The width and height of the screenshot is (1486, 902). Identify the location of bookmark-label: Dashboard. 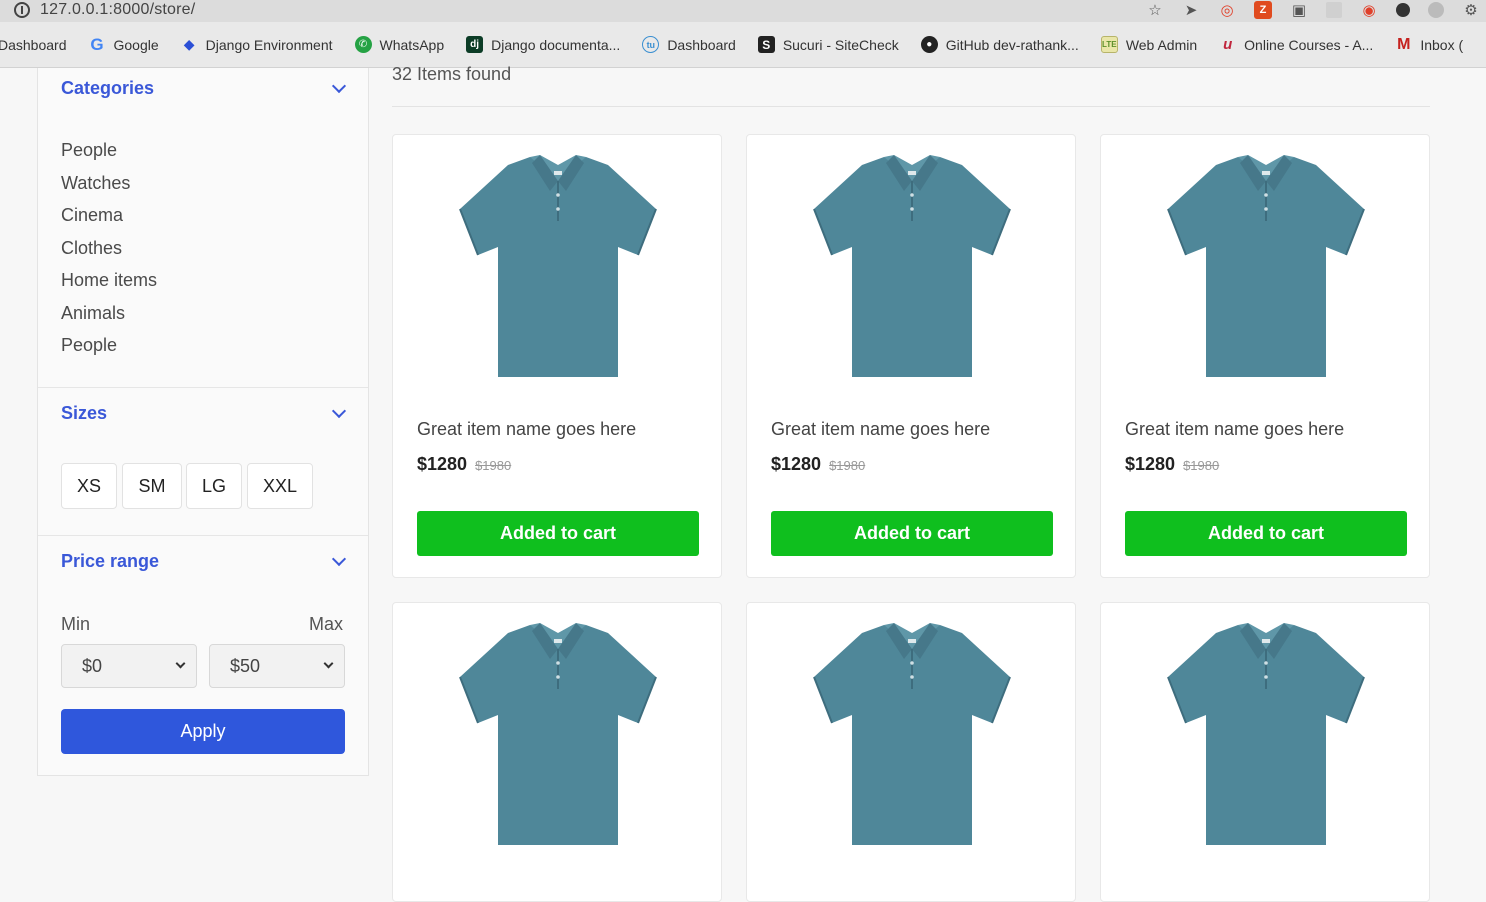
(701, 44).